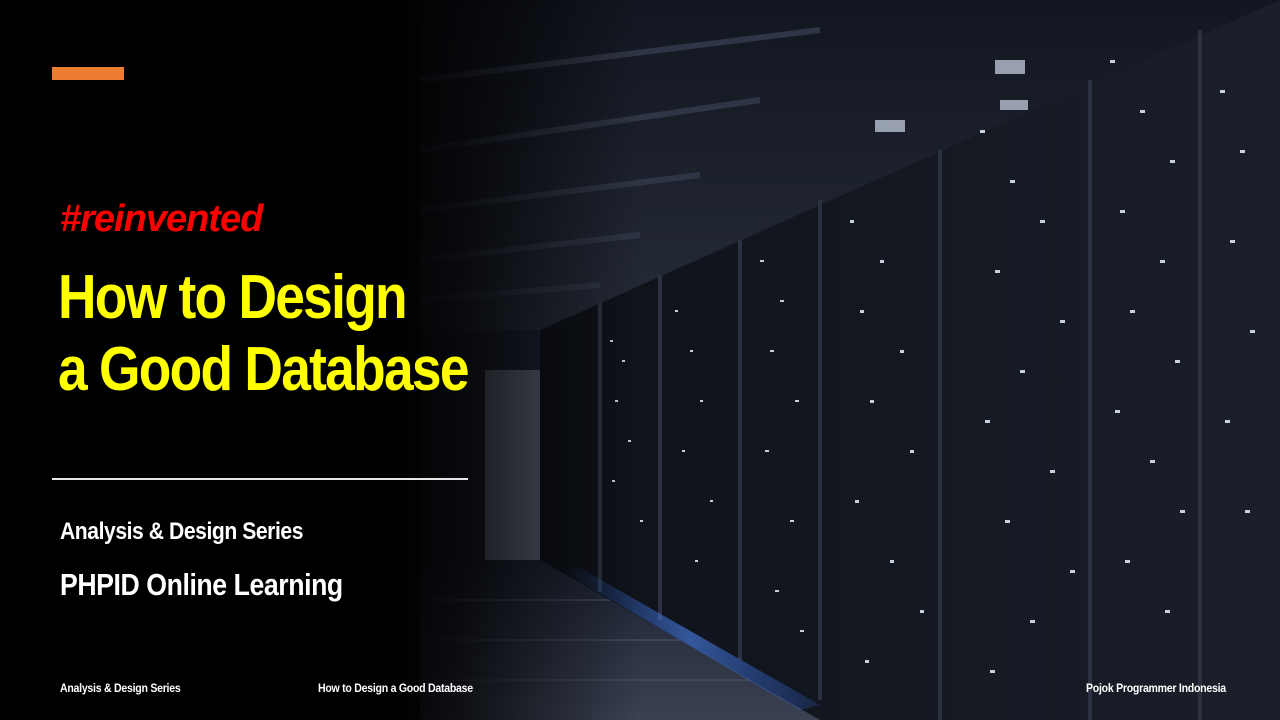 Image resolution: width=1280 pixels, height=720 pixels. What do you see at coordinates (395, 688) in the screenshot?
I see `footer-center-text: How to Design a Good Database` at bounding box center [395, 688].